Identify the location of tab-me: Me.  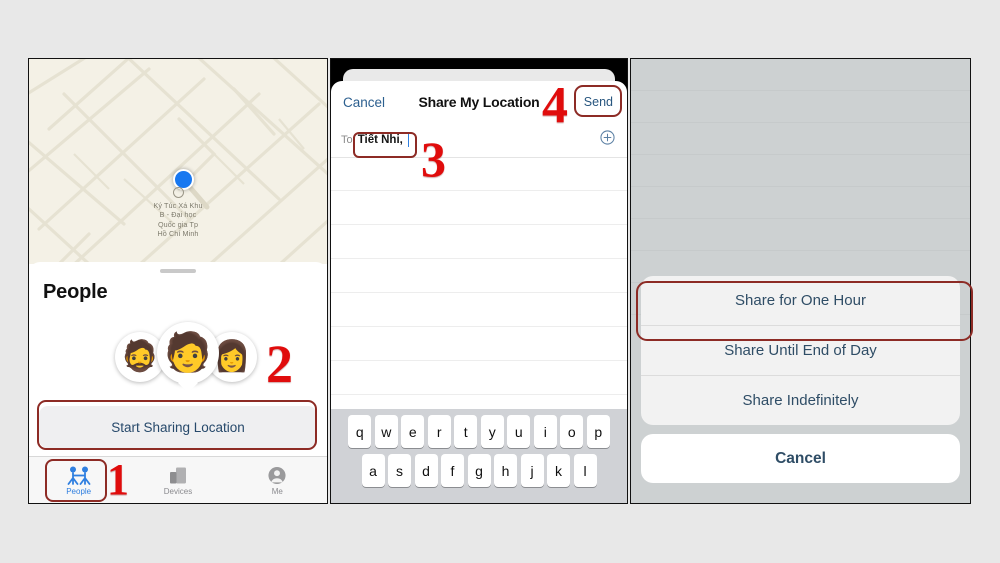
(277, 480).